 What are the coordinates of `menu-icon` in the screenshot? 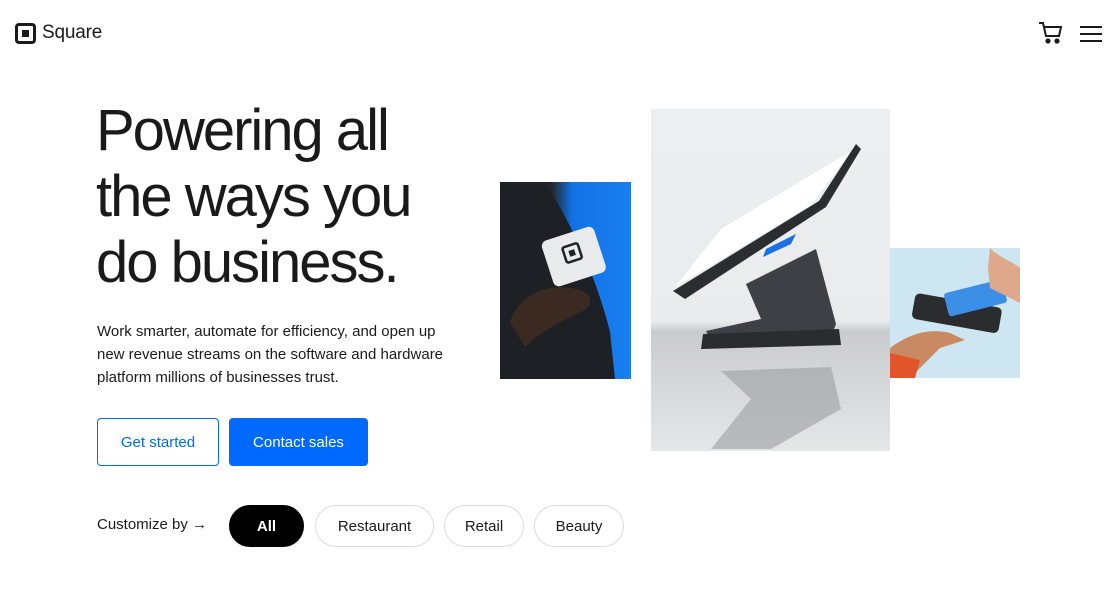 It's located at (1091, 34).